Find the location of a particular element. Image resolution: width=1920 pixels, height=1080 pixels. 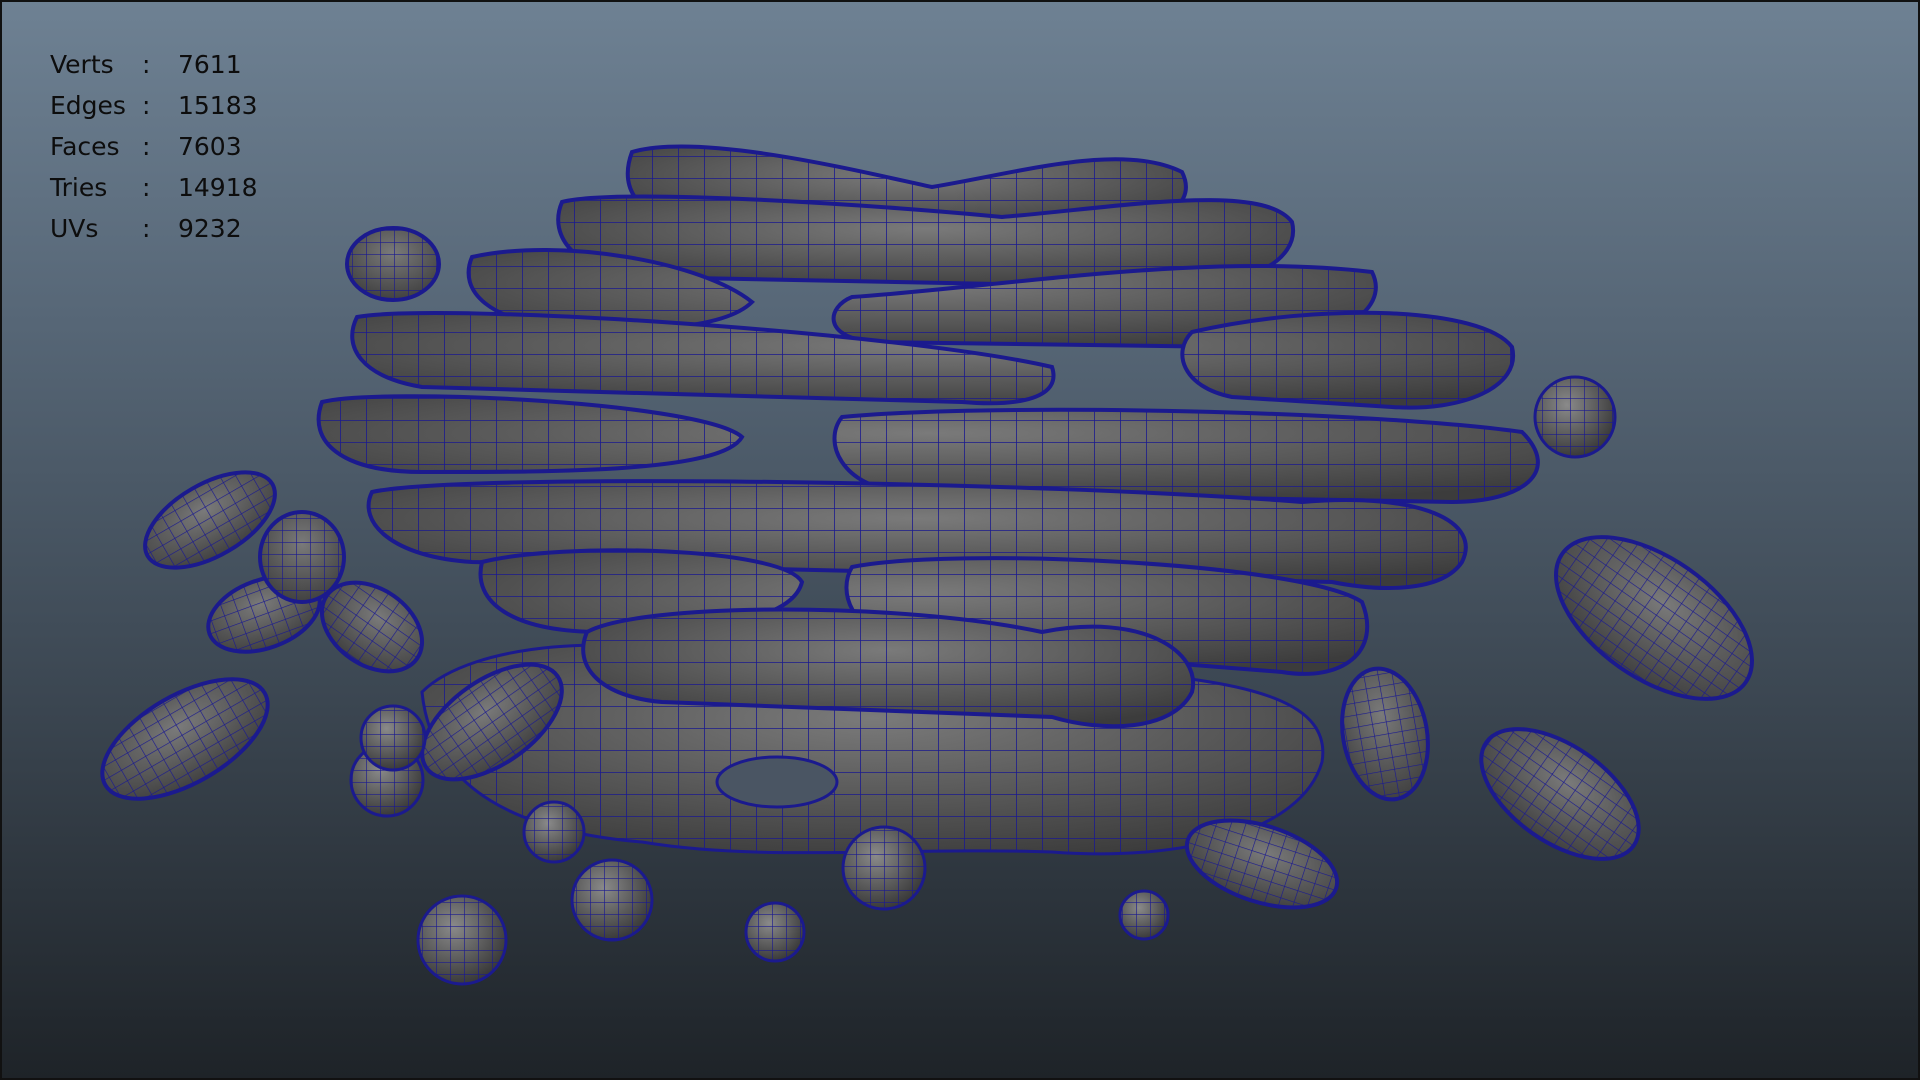

hud-value: 7611 is located at coordinates (210, 64).